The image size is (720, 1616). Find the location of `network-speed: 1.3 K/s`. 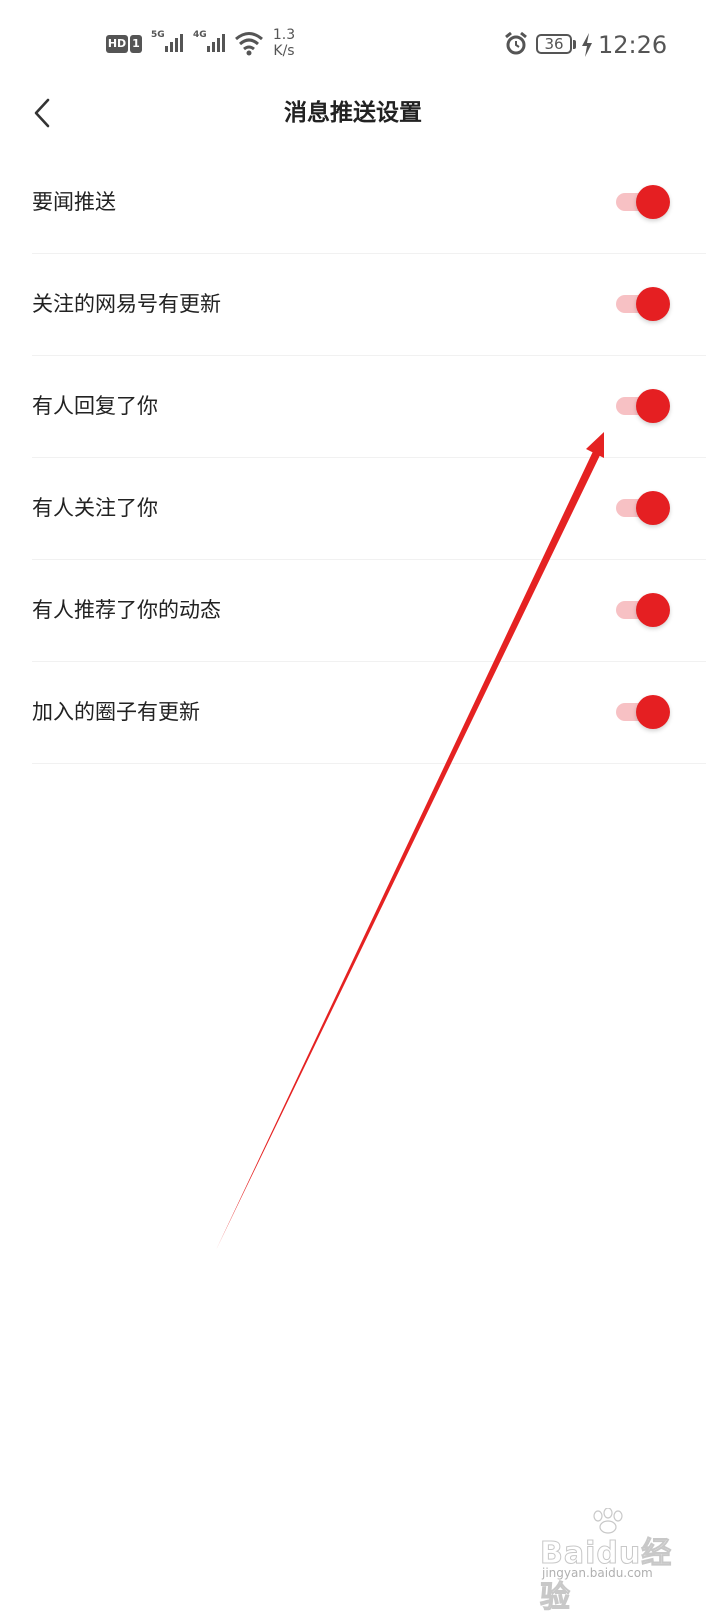

network-speed: 1.3 K/s is located at coordinates (284, 43).